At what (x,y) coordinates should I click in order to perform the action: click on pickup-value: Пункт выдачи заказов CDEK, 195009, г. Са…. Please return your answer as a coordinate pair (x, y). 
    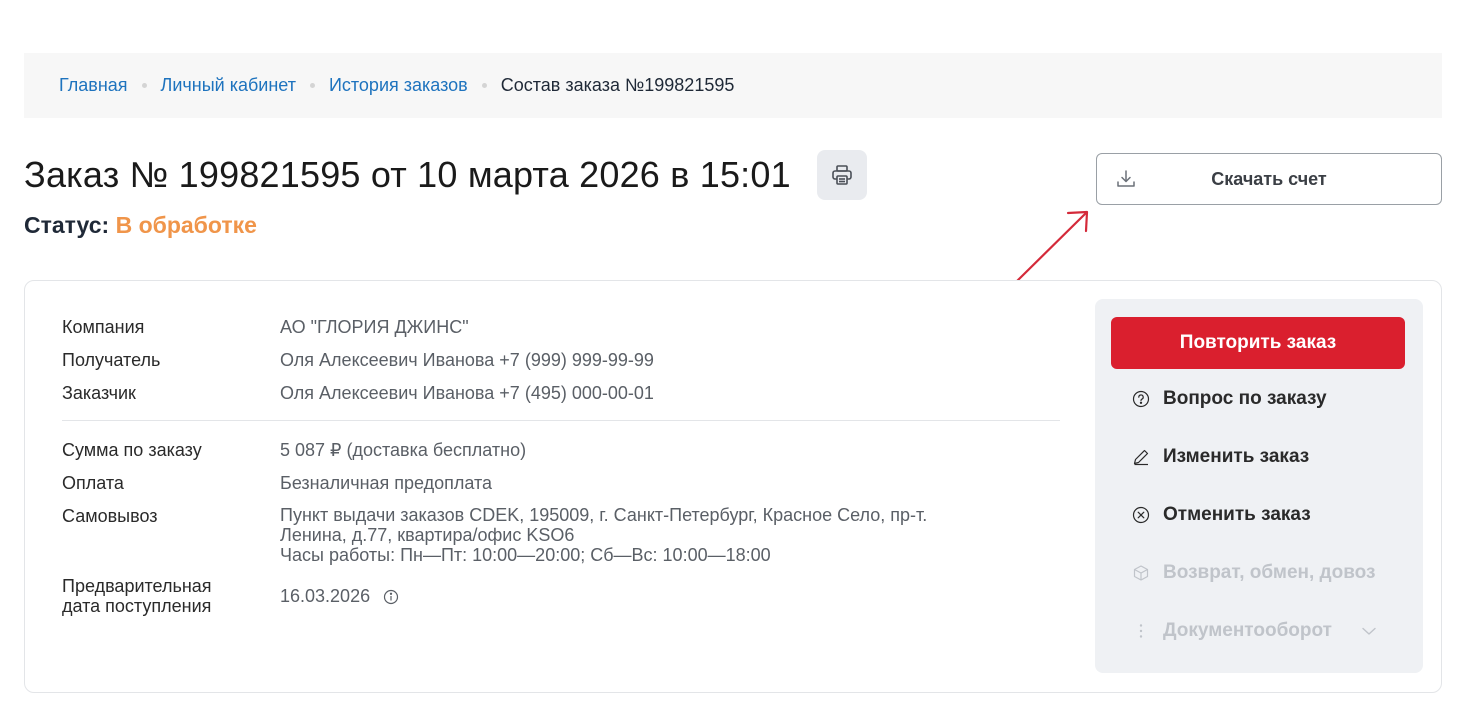
    Looking at the image, I should click on (603, 535).